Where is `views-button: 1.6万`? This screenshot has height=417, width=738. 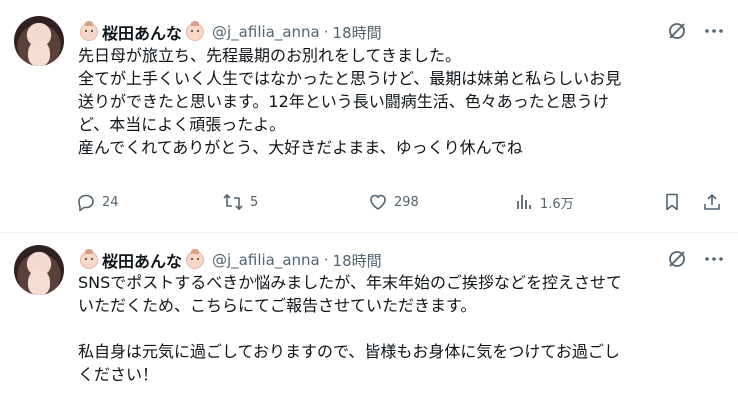
views-button: 1.6万 is located at coordinates (544, 202).